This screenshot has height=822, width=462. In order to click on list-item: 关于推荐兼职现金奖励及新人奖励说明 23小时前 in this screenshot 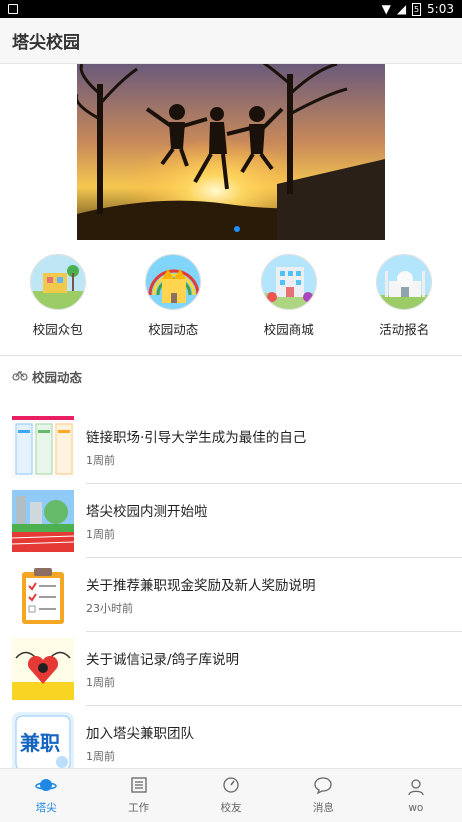, I will do `click(231, 595)`.